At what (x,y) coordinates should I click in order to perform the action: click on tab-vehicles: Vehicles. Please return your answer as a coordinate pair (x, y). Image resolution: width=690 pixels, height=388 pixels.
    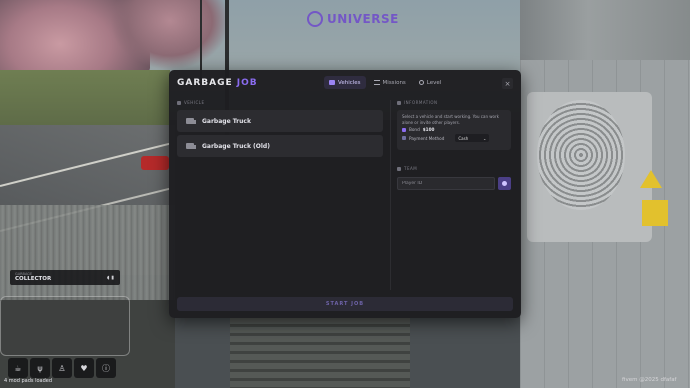
    Looking at the image, I should click on (345, 82).